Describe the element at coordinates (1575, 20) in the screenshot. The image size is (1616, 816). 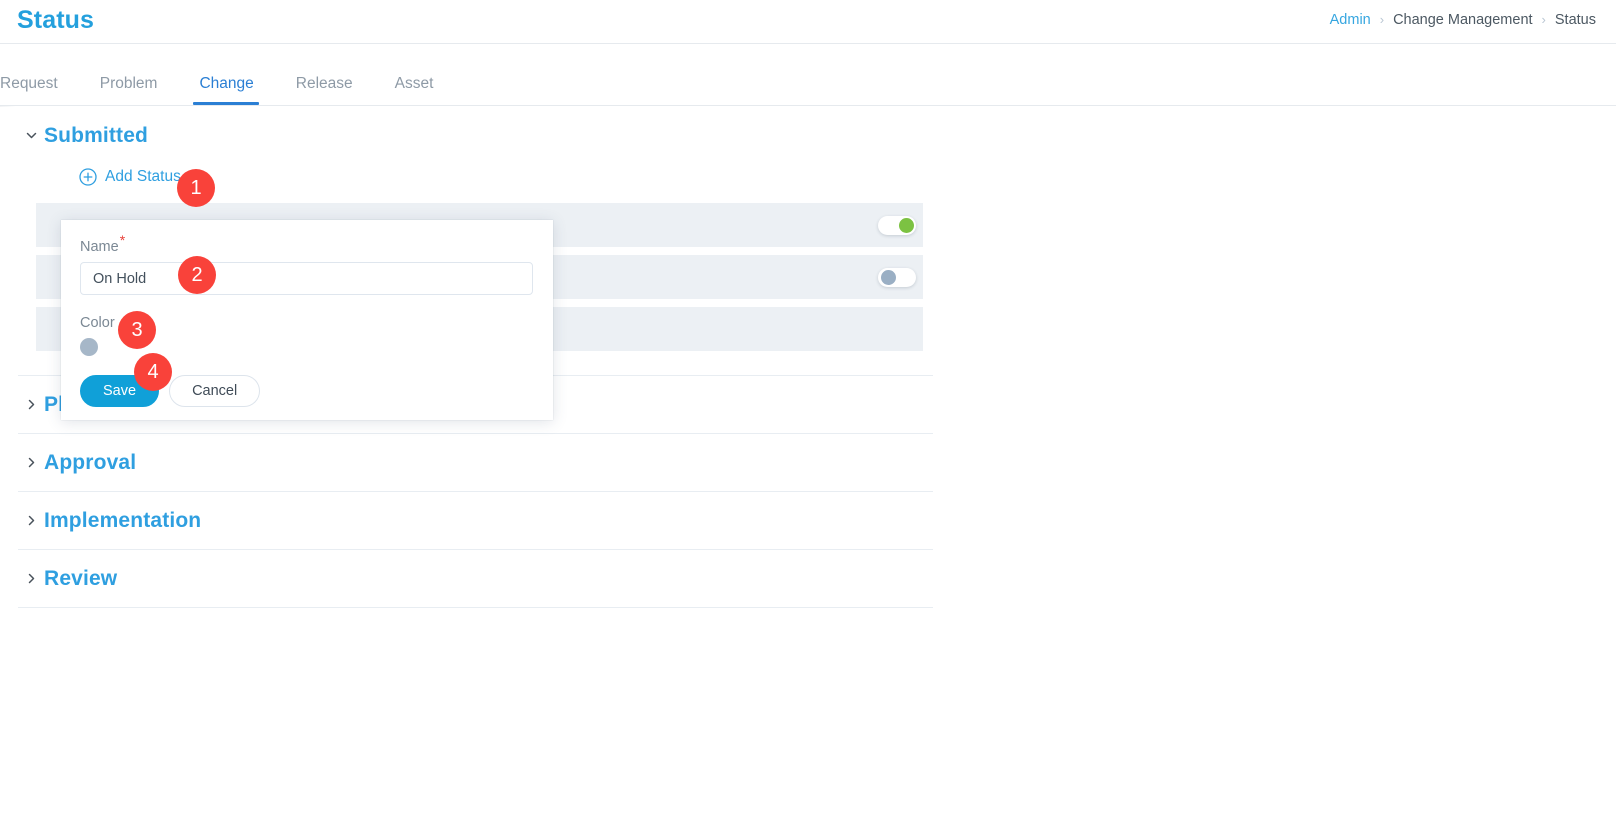
I see `breadcrumb-item-status: Status` at that location.